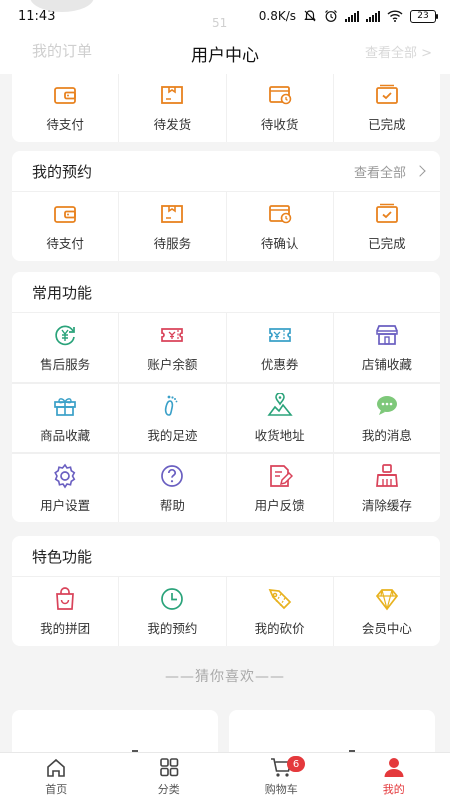  Describe the element at coordinates (65, 95) in the screenshot. I see `wallet-icon` at that location.